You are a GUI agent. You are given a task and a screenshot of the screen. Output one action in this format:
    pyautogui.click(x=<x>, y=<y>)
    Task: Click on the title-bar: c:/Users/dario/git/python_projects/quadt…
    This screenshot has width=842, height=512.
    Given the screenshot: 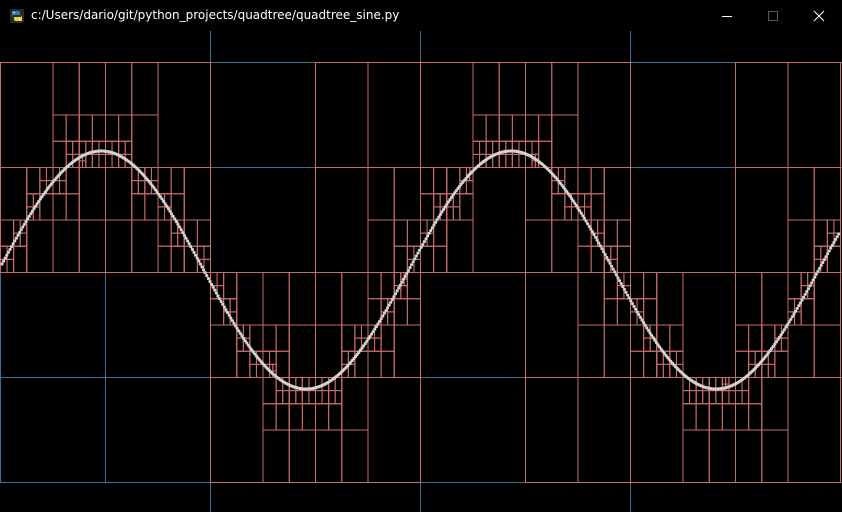 What is the action you would take?
    pyautogui.click(x=421, y=15)
    